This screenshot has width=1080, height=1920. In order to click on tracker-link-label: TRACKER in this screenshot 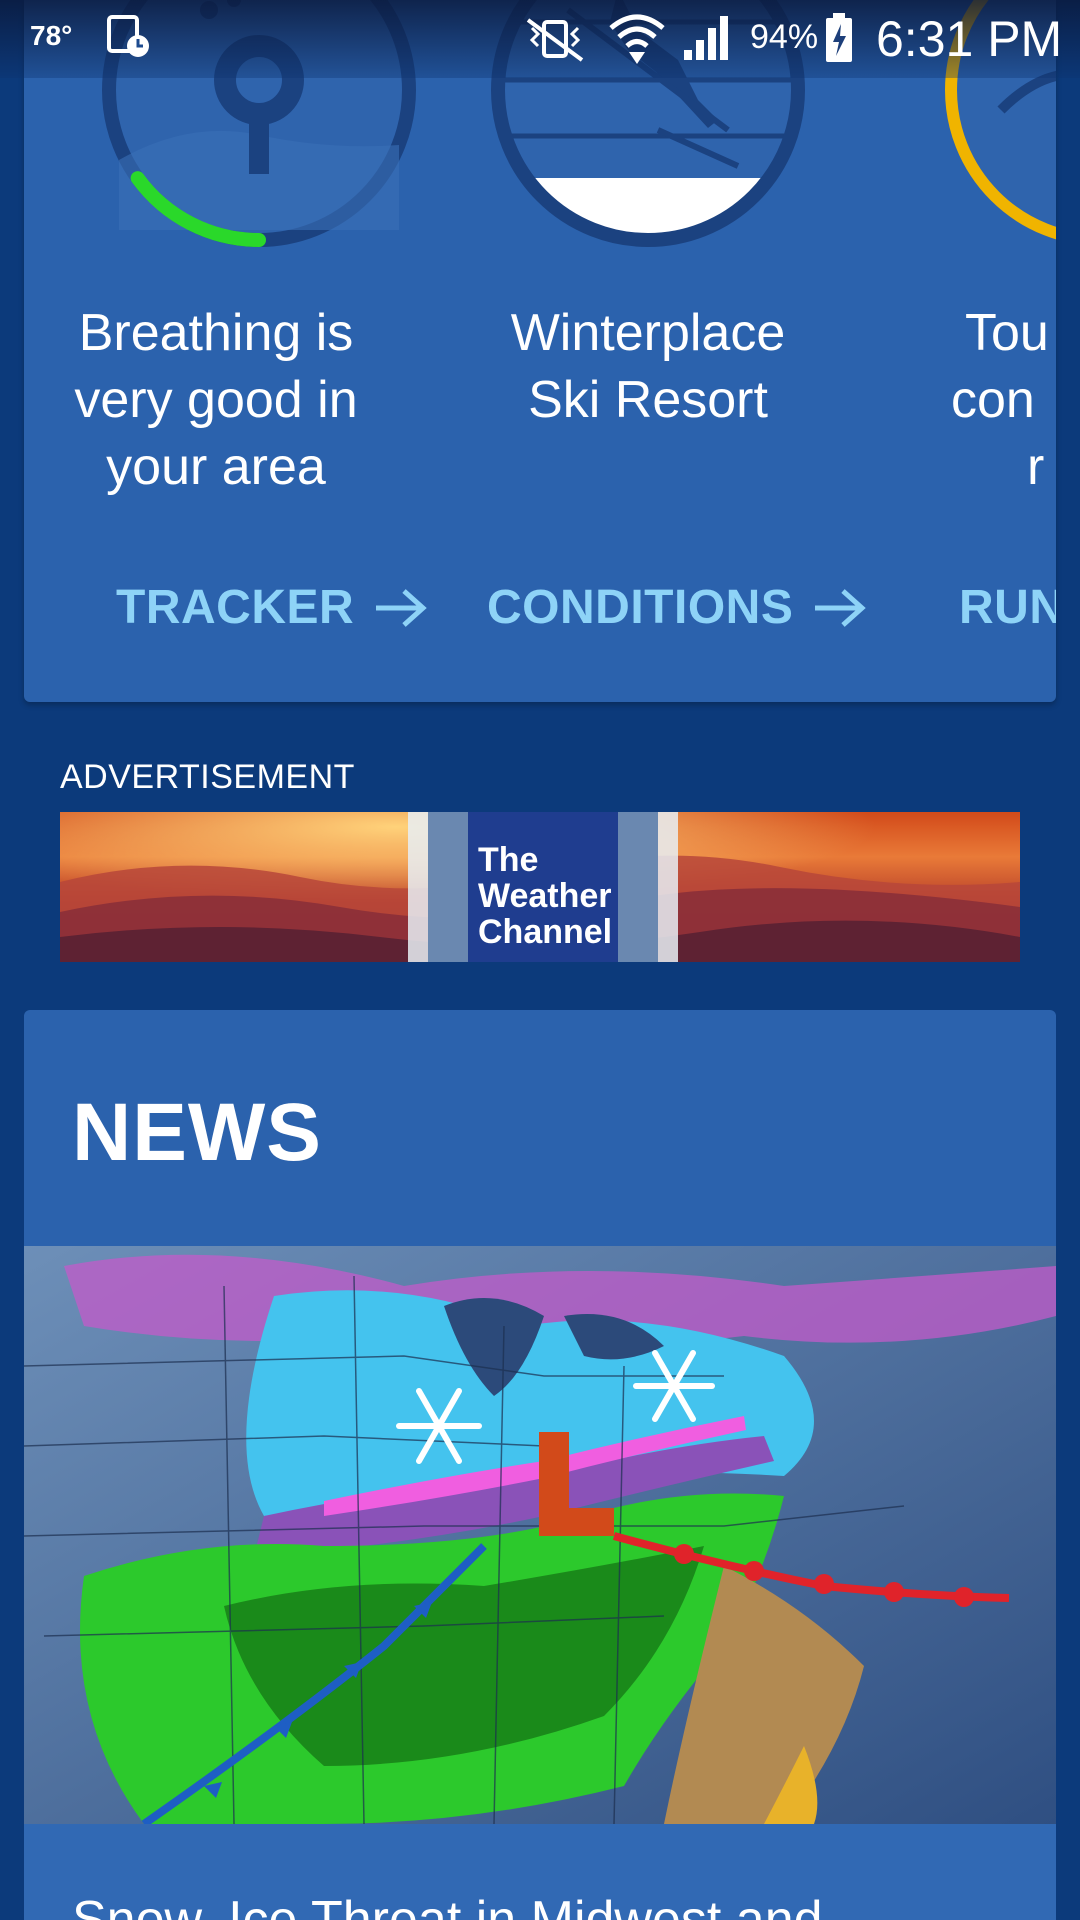, I will do `click(235, 607)`.